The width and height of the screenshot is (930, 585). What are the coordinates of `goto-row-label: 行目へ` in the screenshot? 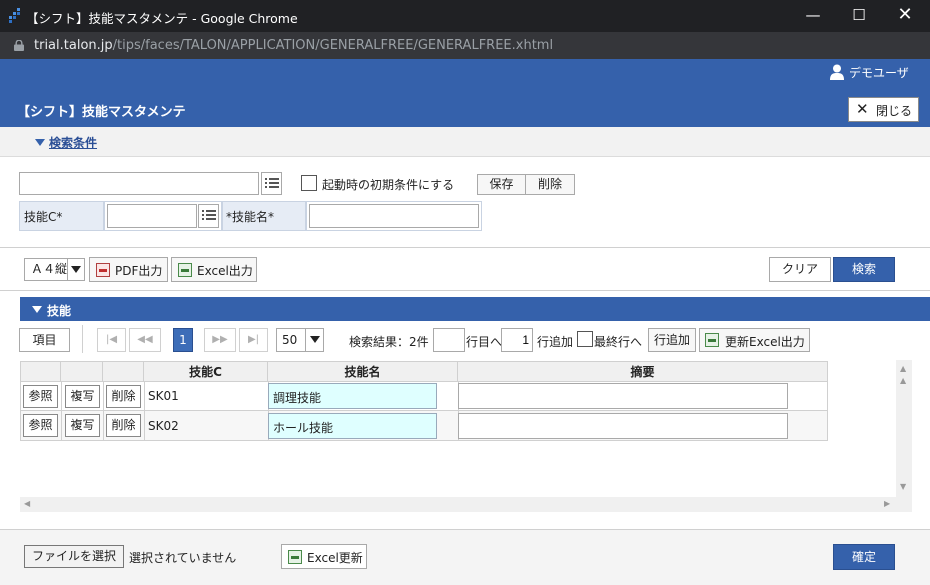 It's located at (484, 341).